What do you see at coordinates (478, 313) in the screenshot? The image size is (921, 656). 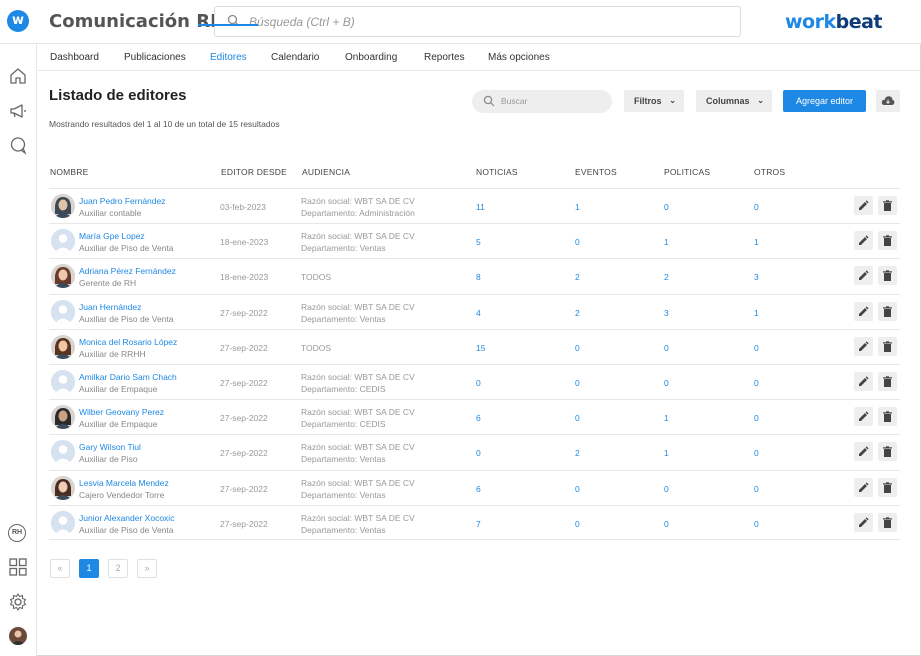 I see `noticias-count-link: 4` at bounding box center [478, 313].